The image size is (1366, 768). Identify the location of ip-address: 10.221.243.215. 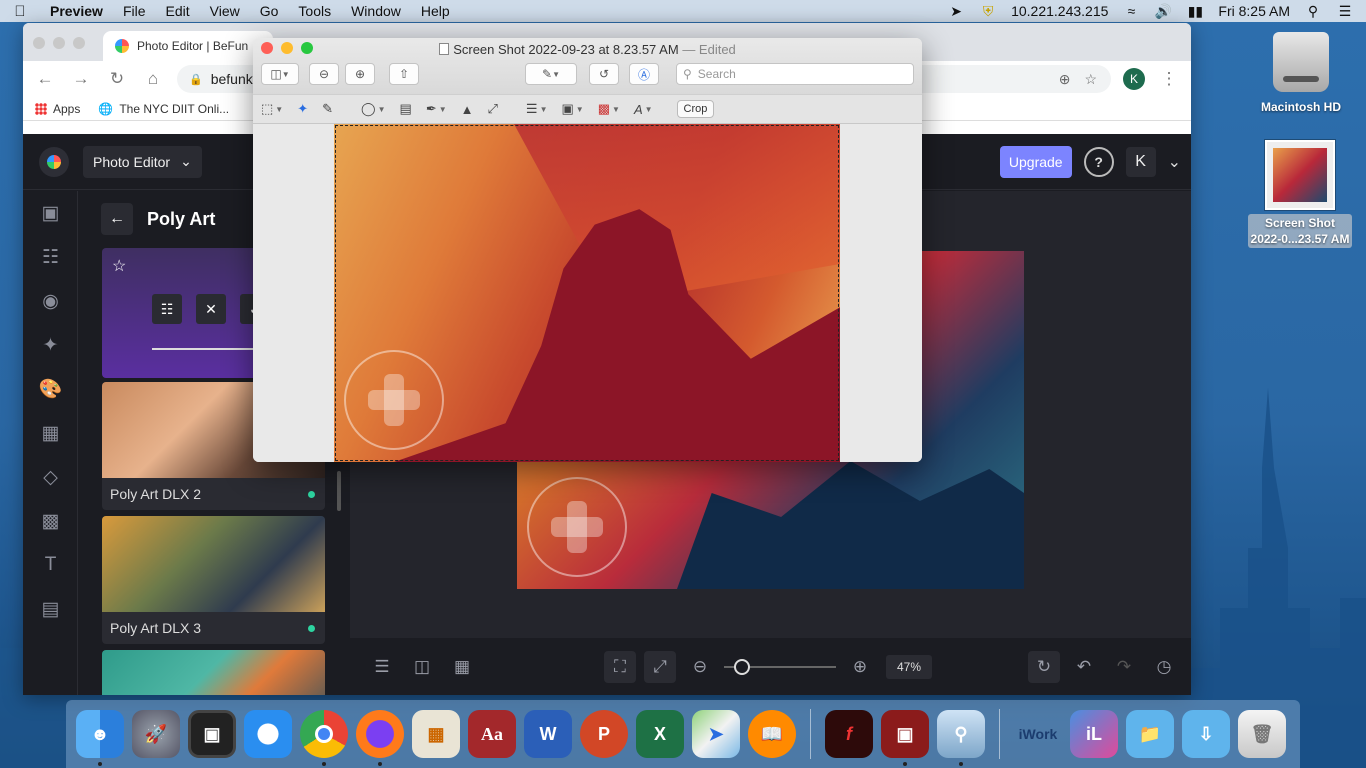
(1059, 11).